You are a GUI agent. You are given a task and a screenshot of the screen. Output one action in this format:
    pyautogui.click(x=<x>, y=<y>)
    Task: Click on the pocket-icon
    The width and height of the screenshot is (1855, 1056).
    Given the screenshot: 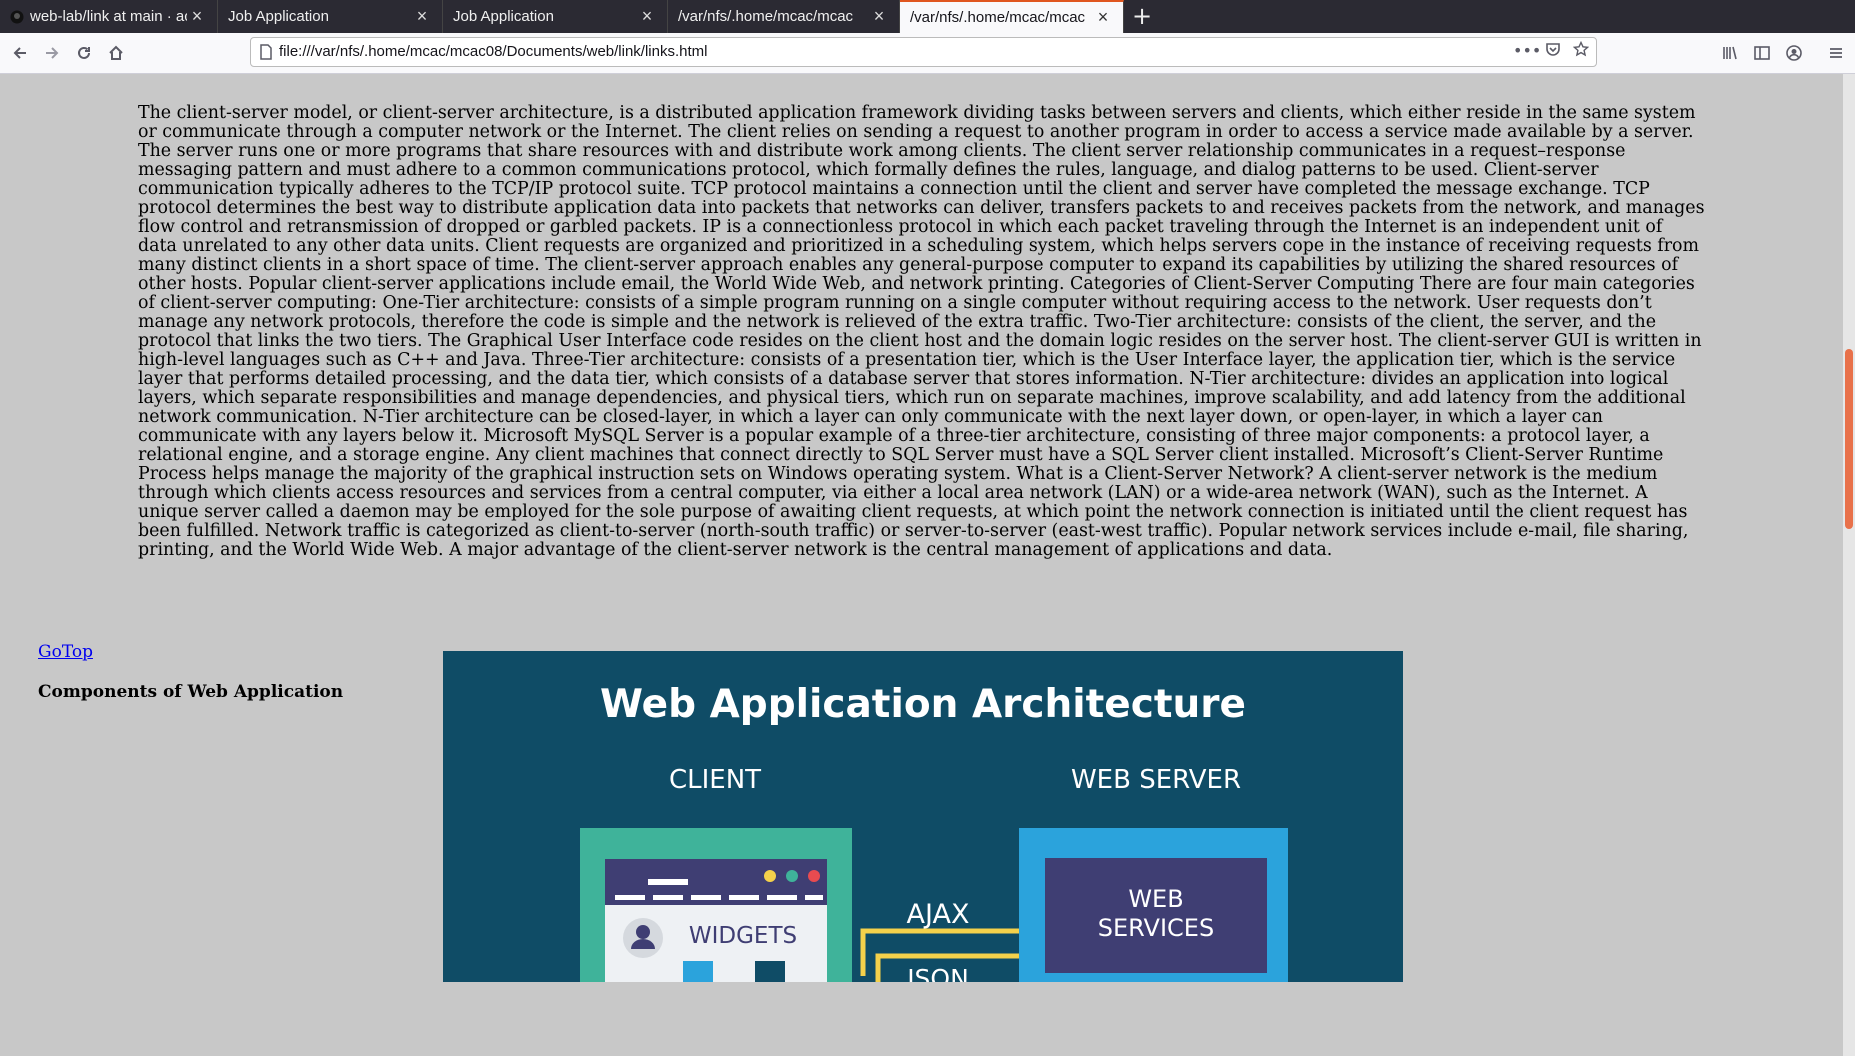 What is the action you would take?
    pyautogui.click(x=1553, y=52)
    